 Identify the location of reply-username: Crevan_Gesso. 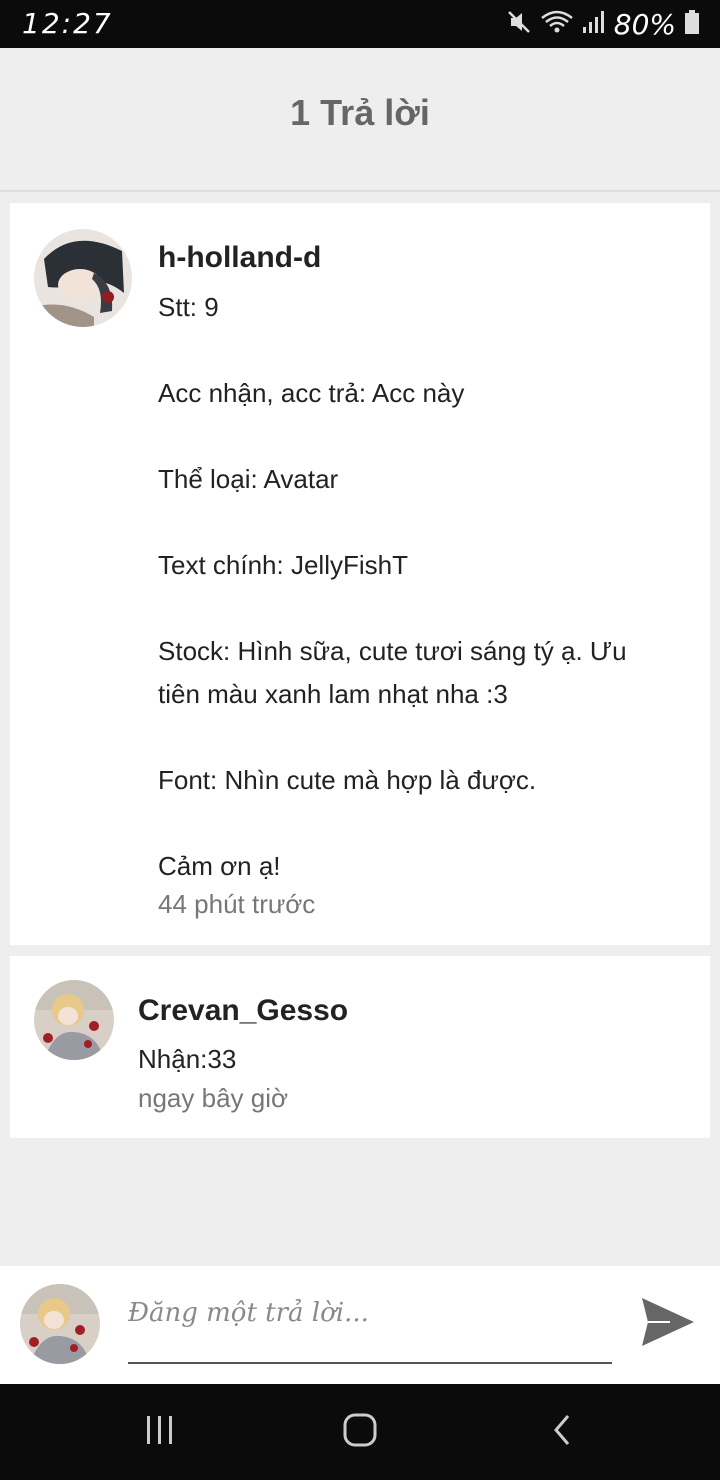
(243, 1011).